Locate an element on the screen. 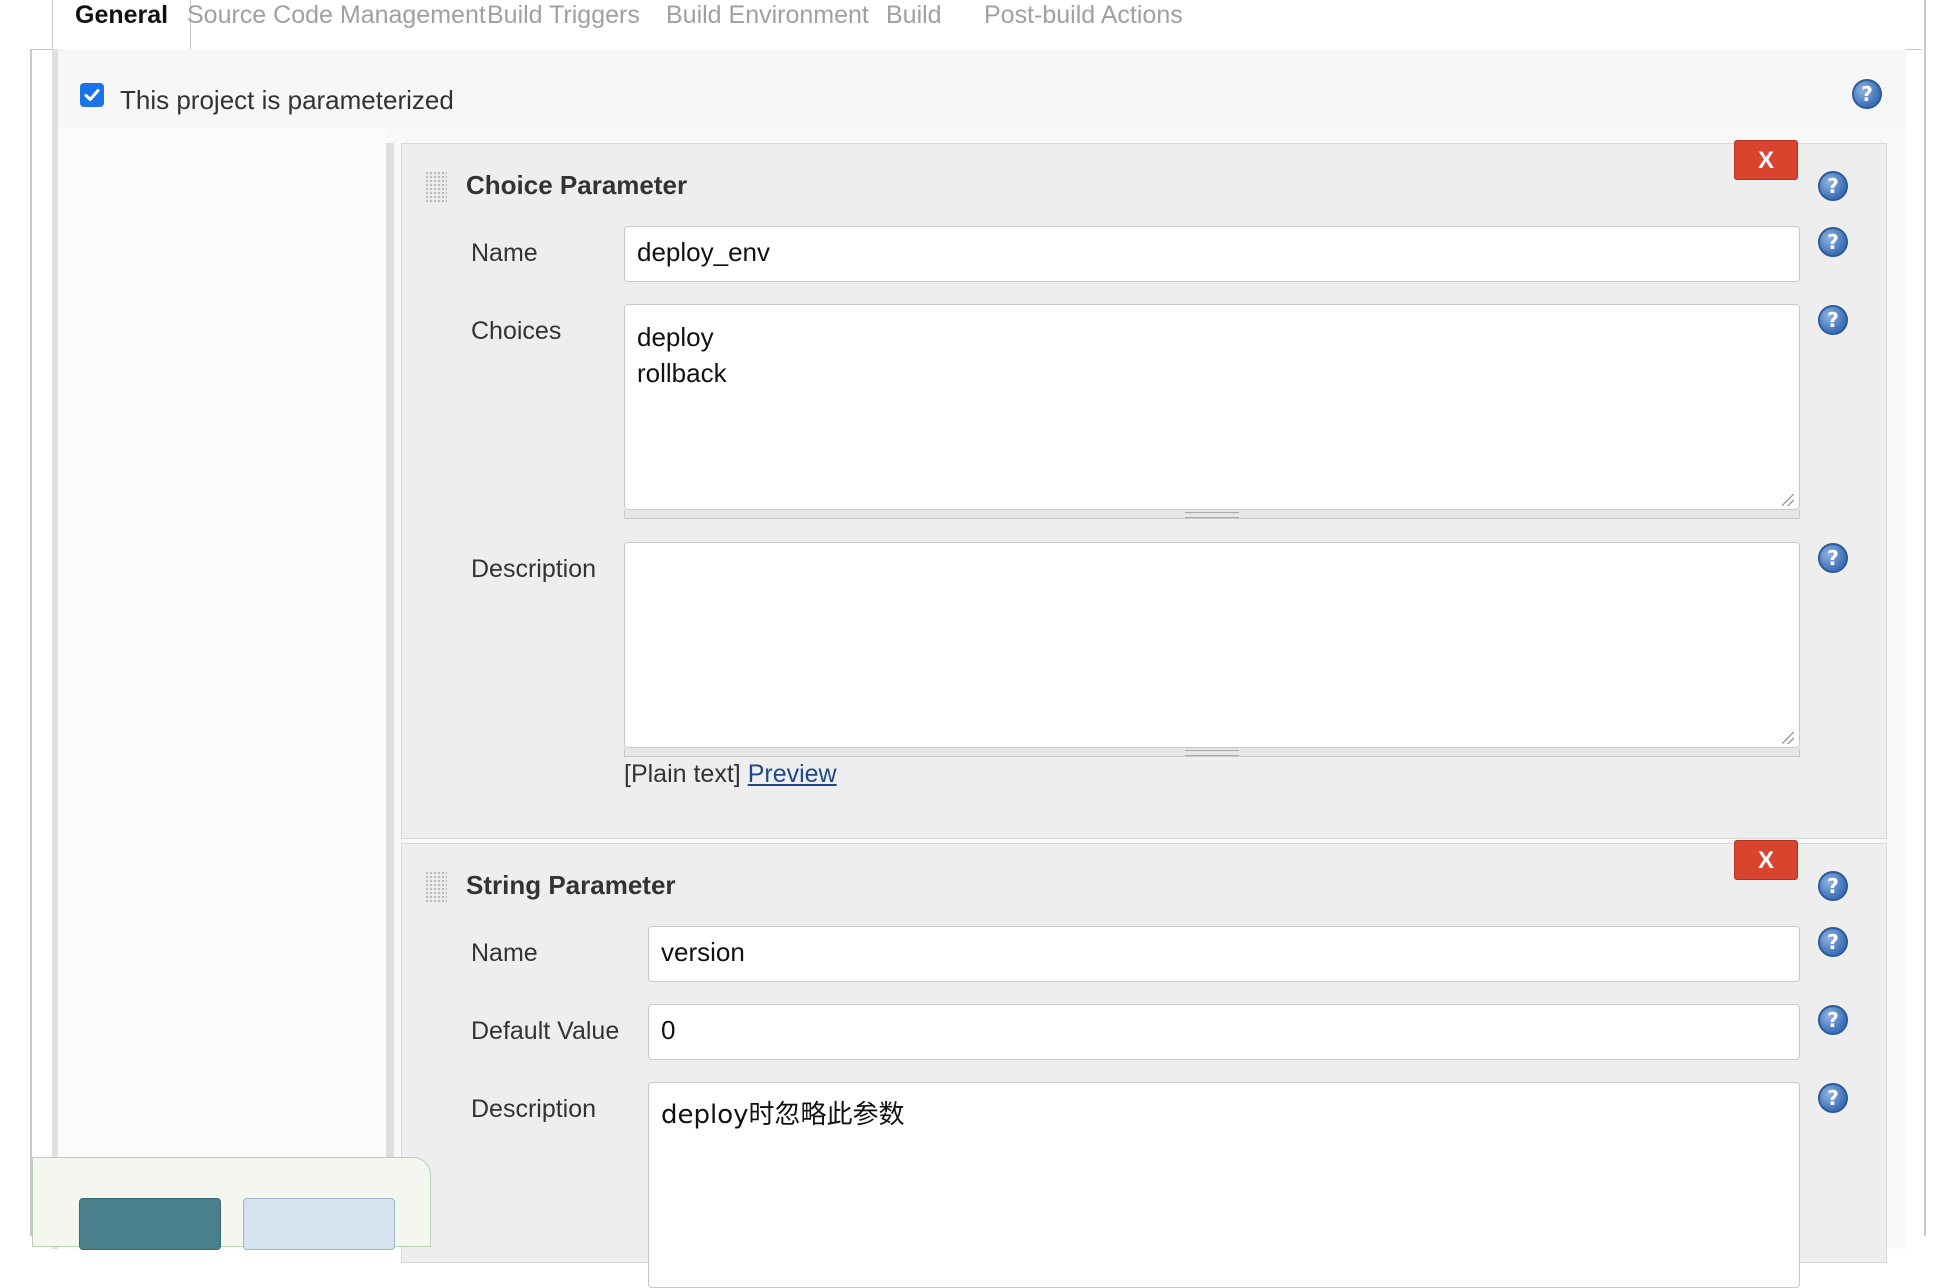 The width and height of the screenshot is (1958, 1288). string-name-label: Name is located at coordinates (504, 953).